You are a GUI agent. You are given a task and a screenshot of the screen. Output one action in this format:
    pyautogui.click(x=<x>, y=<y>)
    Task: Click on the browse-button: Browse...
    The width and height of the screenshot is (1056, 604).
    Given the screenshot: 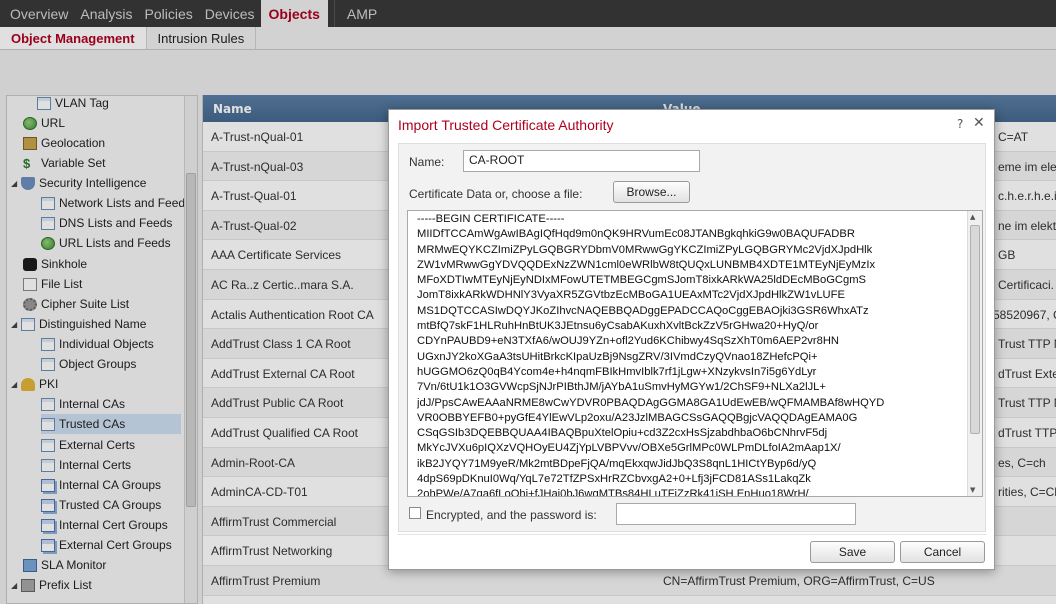 What is the action you would take?
    pyautogui.click(x=651, y=192)
    